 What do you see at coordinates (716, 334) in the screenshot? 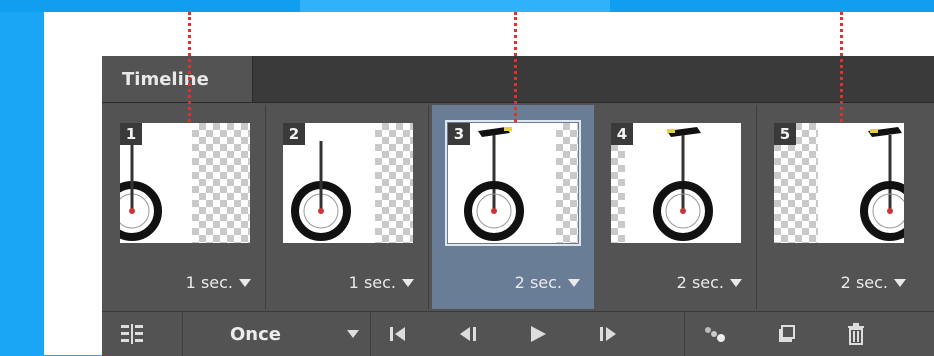
I see `tween-icon` at bounding box center [716, 334].